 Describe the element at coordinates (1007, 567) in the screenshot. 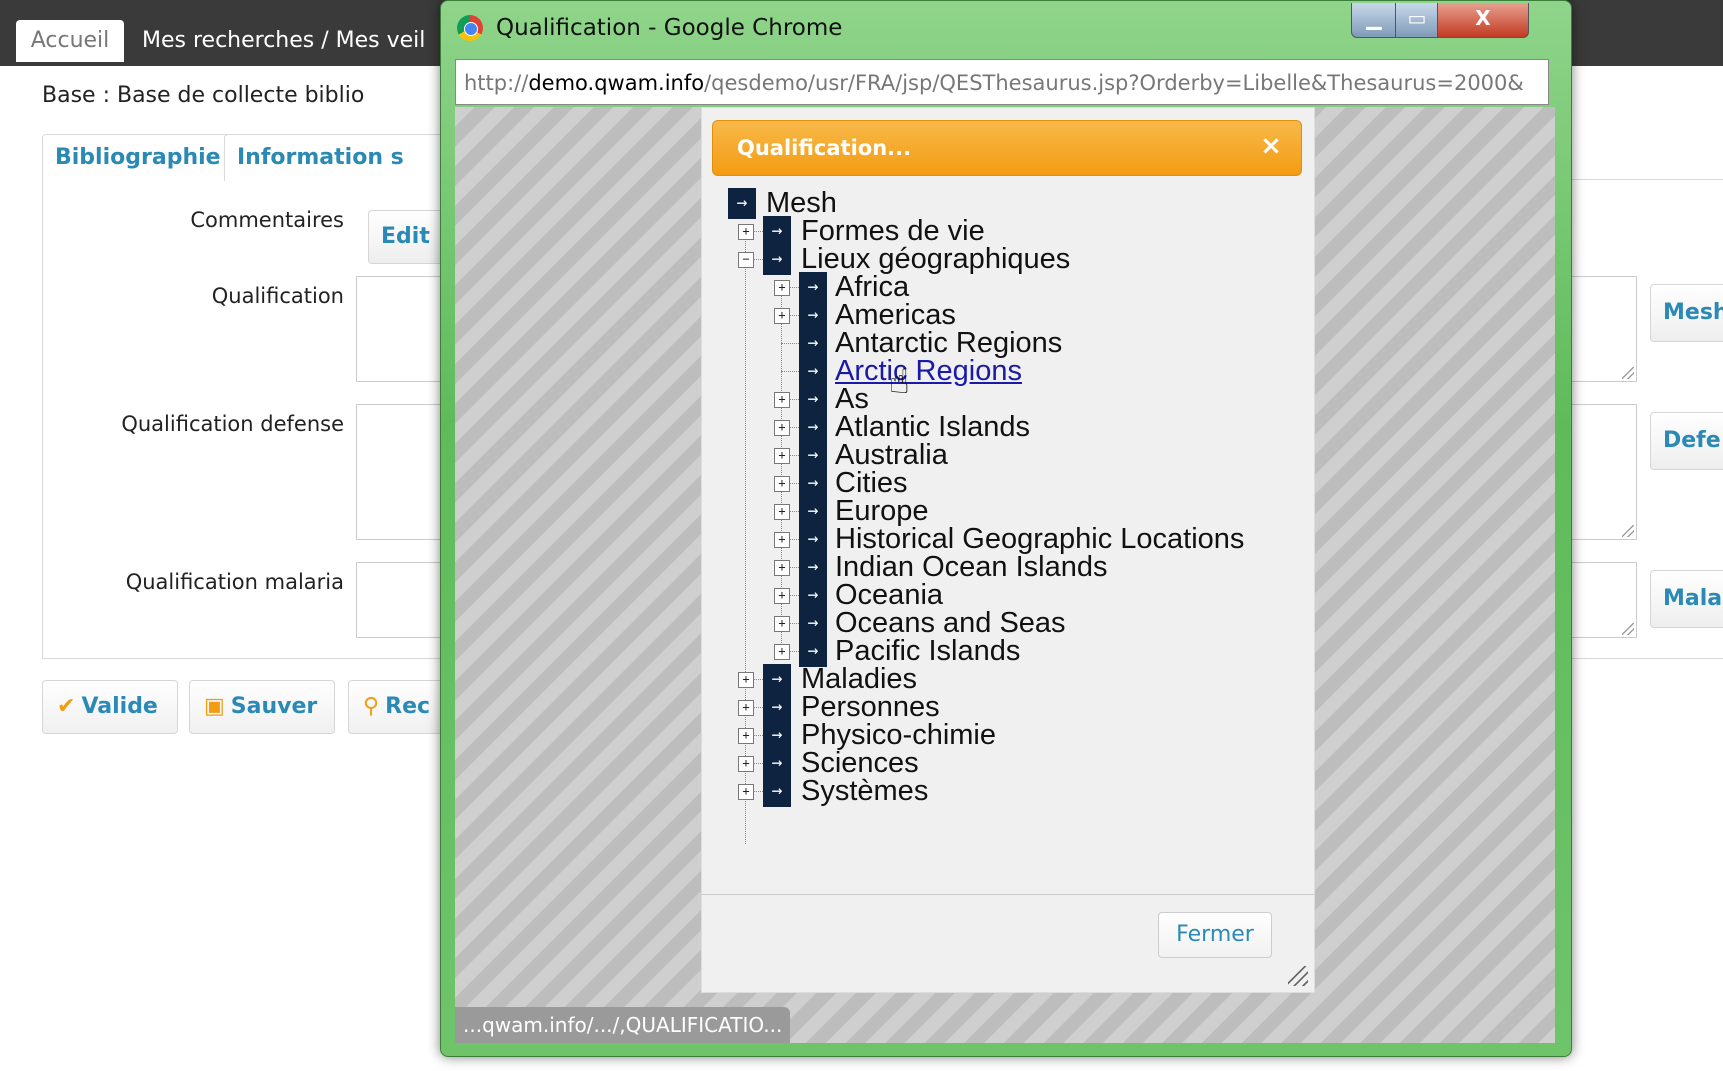

I see `tree-node-place: + → Indian Ocean Islands` at that location.